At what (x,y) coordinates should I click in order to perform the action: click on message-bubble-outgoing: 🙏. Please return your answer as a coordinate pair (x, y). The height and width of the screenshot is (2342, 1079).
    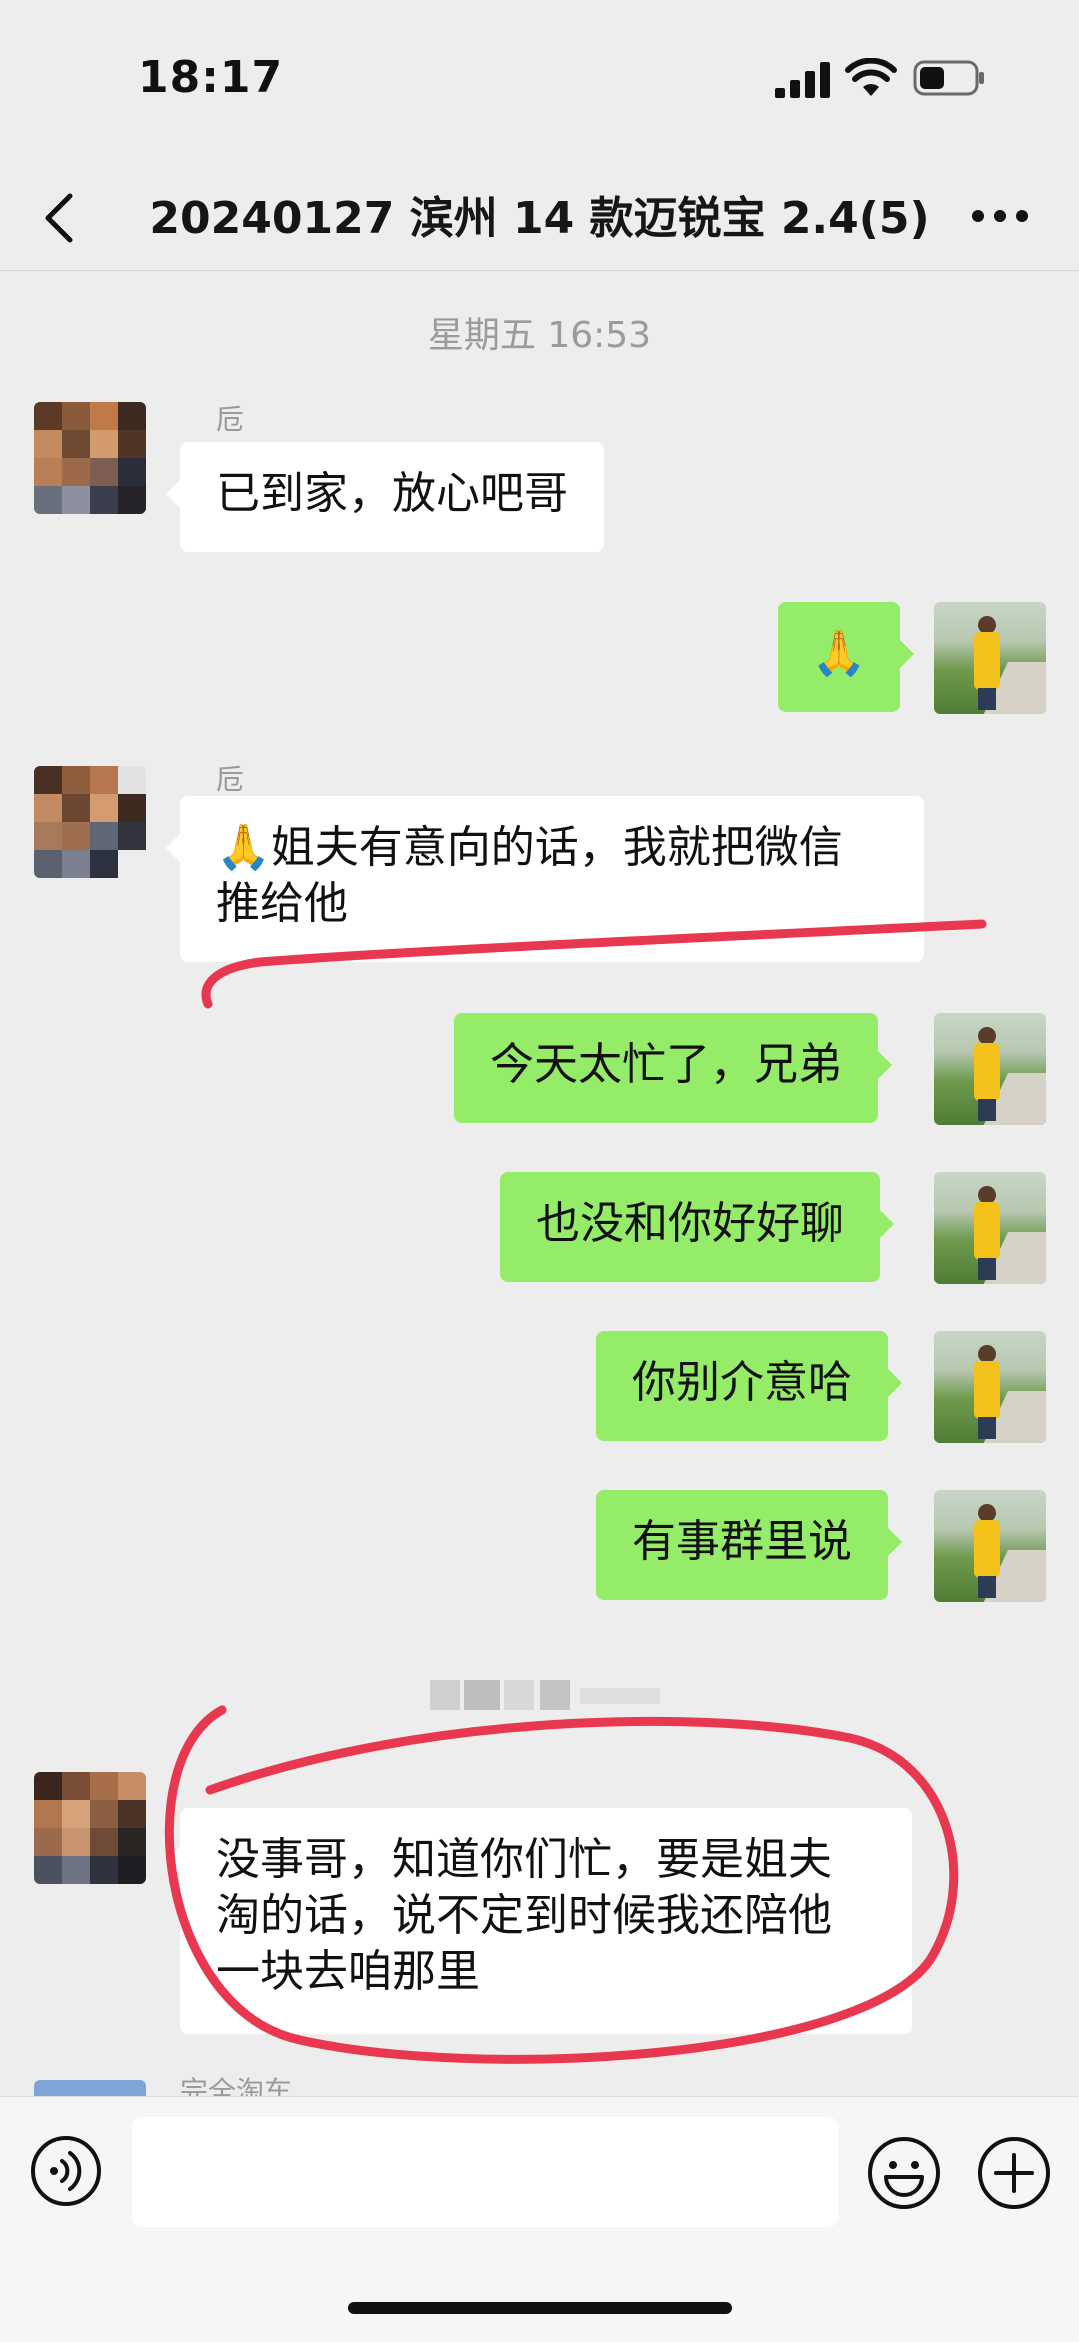
    Looking at the image, I should click on (846, 657).